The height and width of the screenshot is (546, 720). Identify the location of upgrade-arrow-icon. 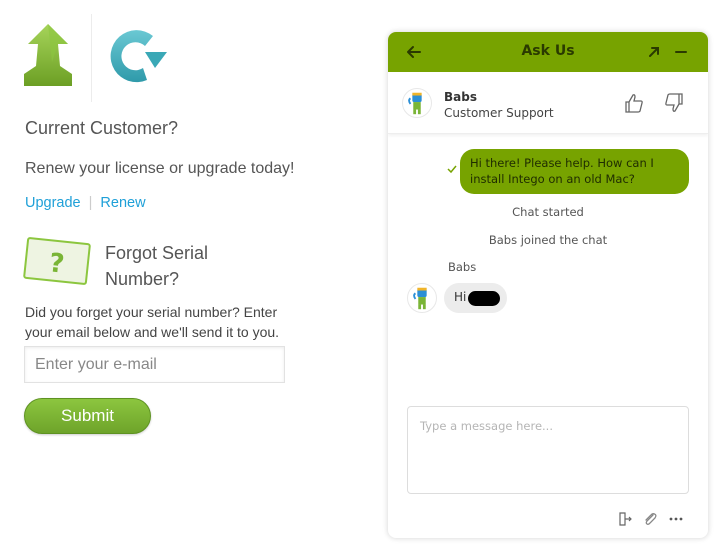
(48, 55).